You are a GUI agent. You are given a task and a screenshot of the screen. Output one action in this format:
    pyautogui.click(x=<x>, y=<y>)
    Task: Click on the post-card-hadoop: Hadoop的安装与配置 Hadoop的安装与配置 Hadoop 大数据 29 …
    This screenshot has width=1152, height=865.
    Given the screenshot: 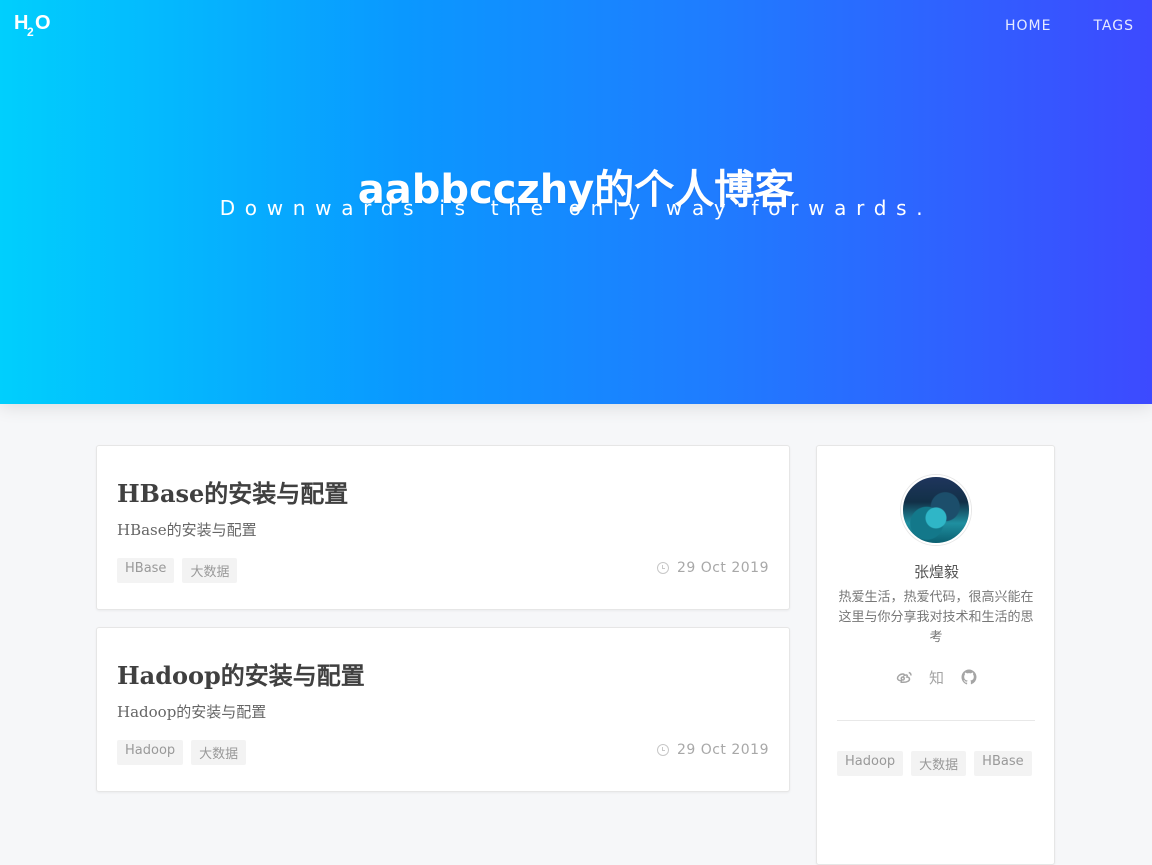 What is the action you would take?
    pyautogui.click(x=443, y=709)
    